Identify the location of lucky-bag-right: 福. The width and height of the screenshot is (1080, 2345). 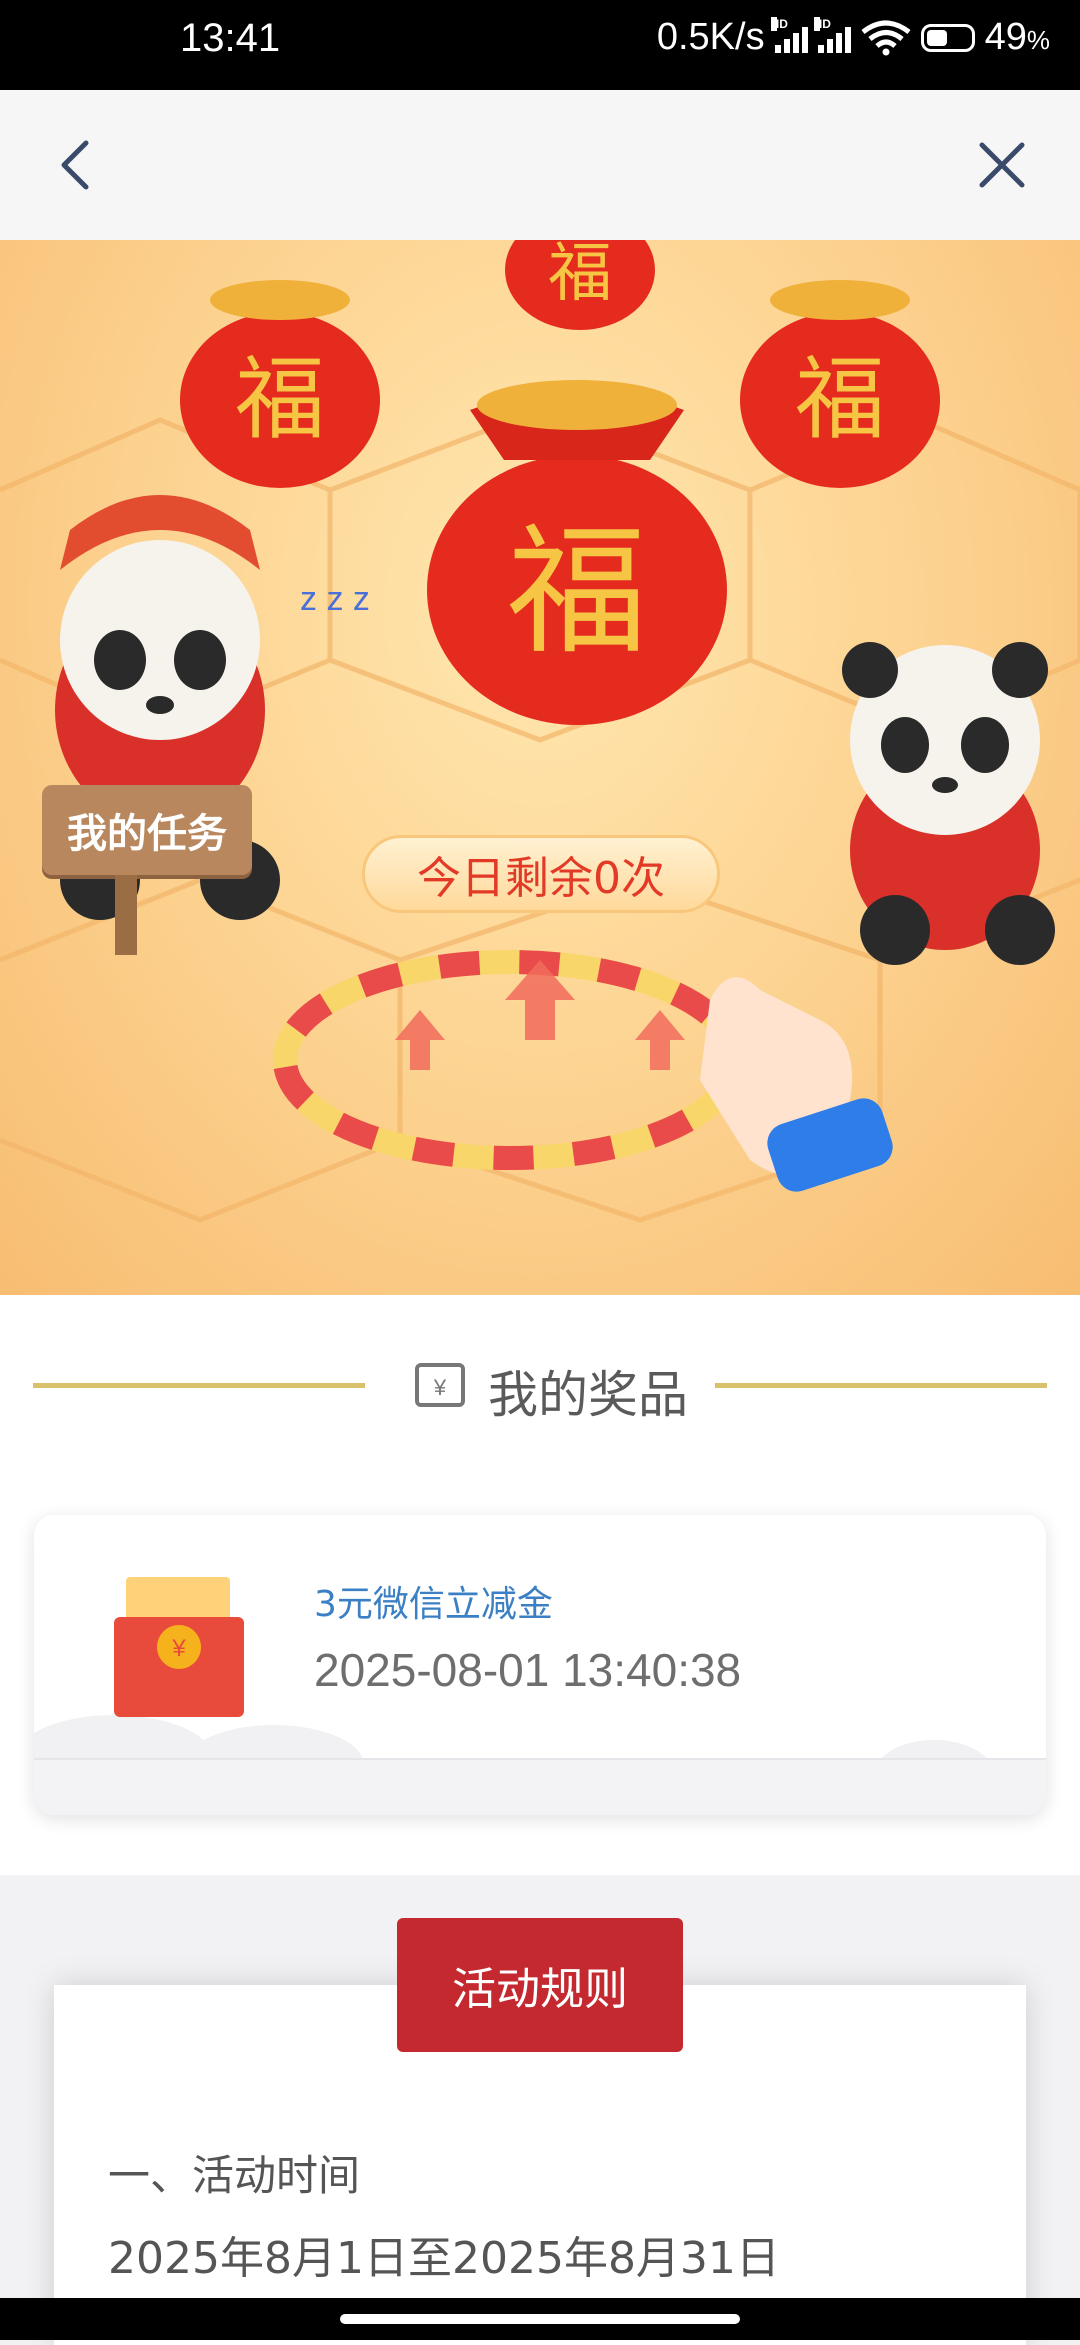
(840, 384).